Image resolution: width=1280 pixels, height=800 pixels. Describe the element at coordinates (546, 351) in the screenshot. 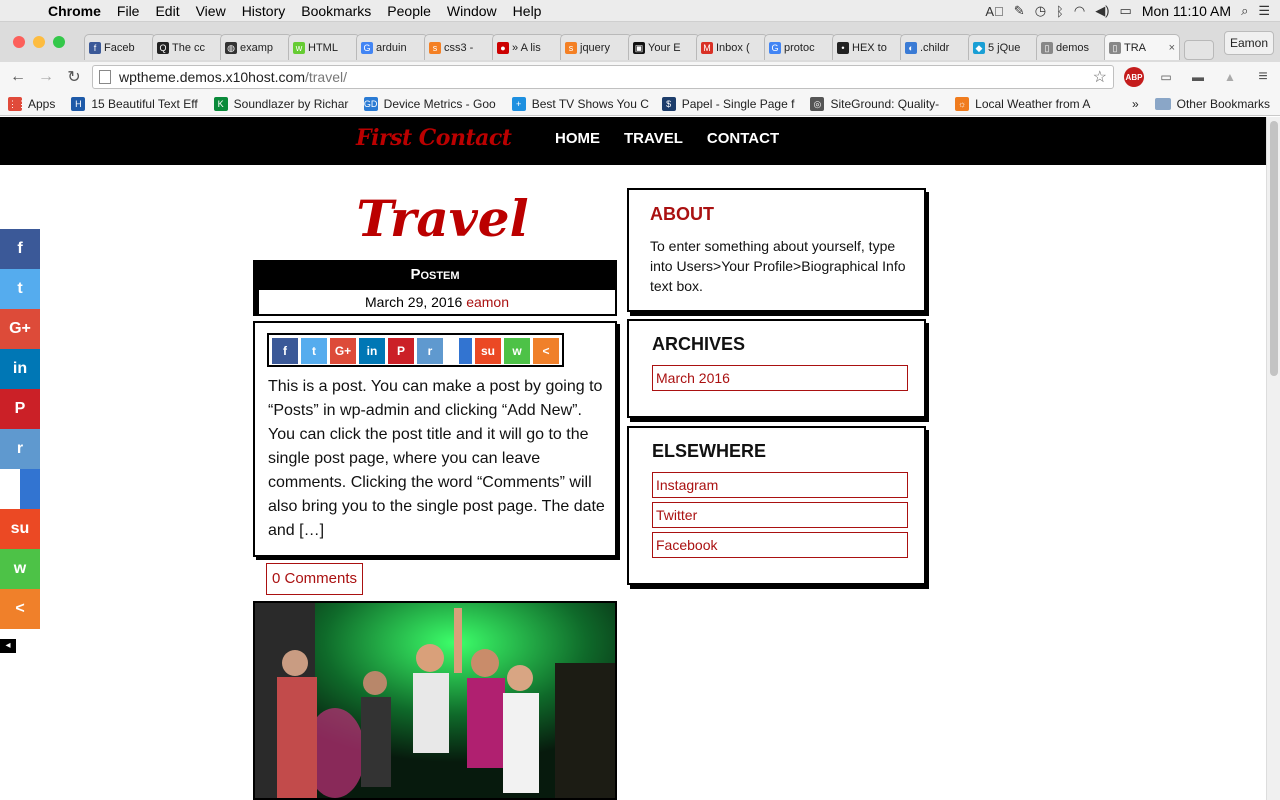

I see `share-share-icon: <` at that location.